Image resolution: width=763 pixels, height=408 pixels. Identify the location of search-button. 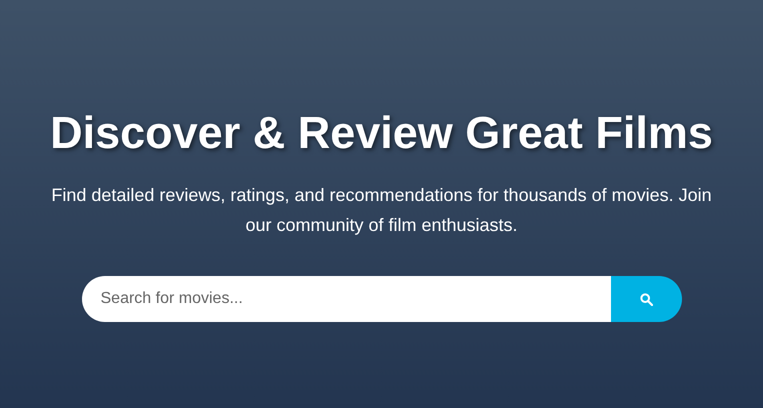
(646, 299).